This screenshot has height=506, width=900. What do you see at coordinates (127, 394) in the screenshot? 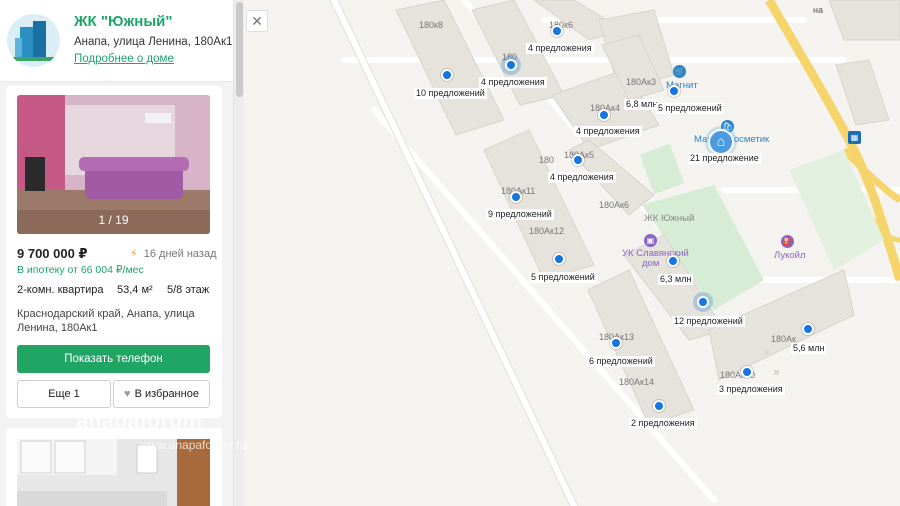
I see `heart-icon: ♥` at bounding box center [127, 394].